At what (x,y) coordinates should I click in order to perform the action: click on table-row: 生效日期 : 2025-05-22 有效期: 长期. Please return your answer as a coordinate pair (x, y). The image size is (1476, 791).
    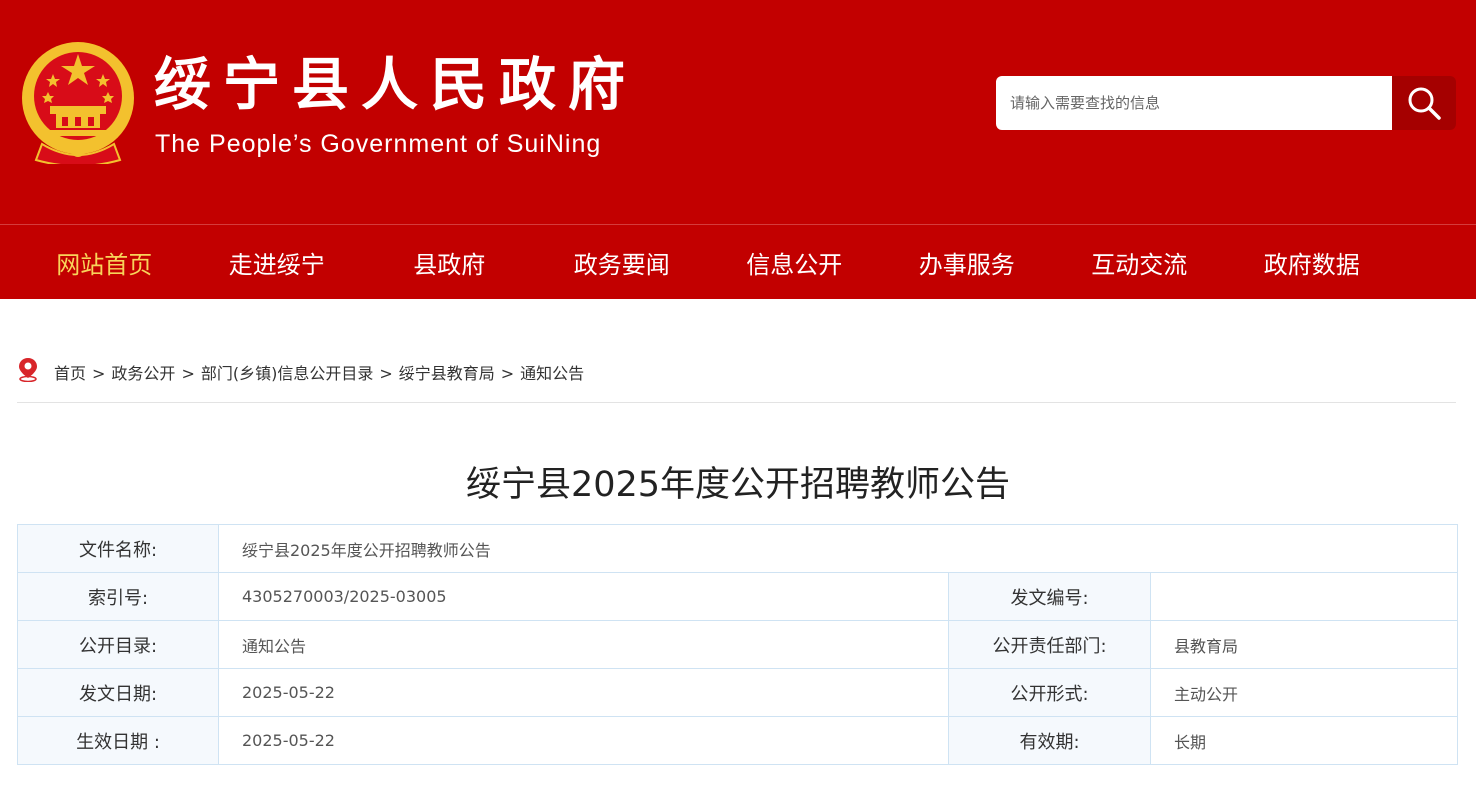
    Looking at the image, I should click on (738, 740).